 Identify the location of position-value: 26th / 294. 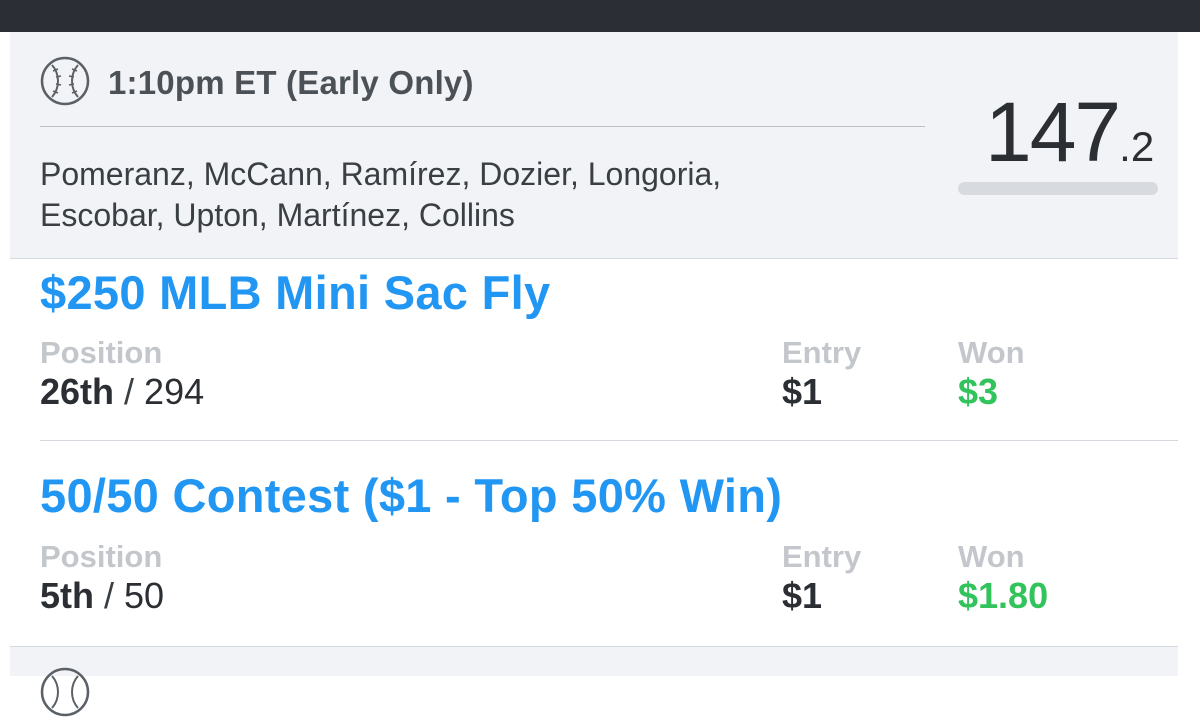
(122, 391).